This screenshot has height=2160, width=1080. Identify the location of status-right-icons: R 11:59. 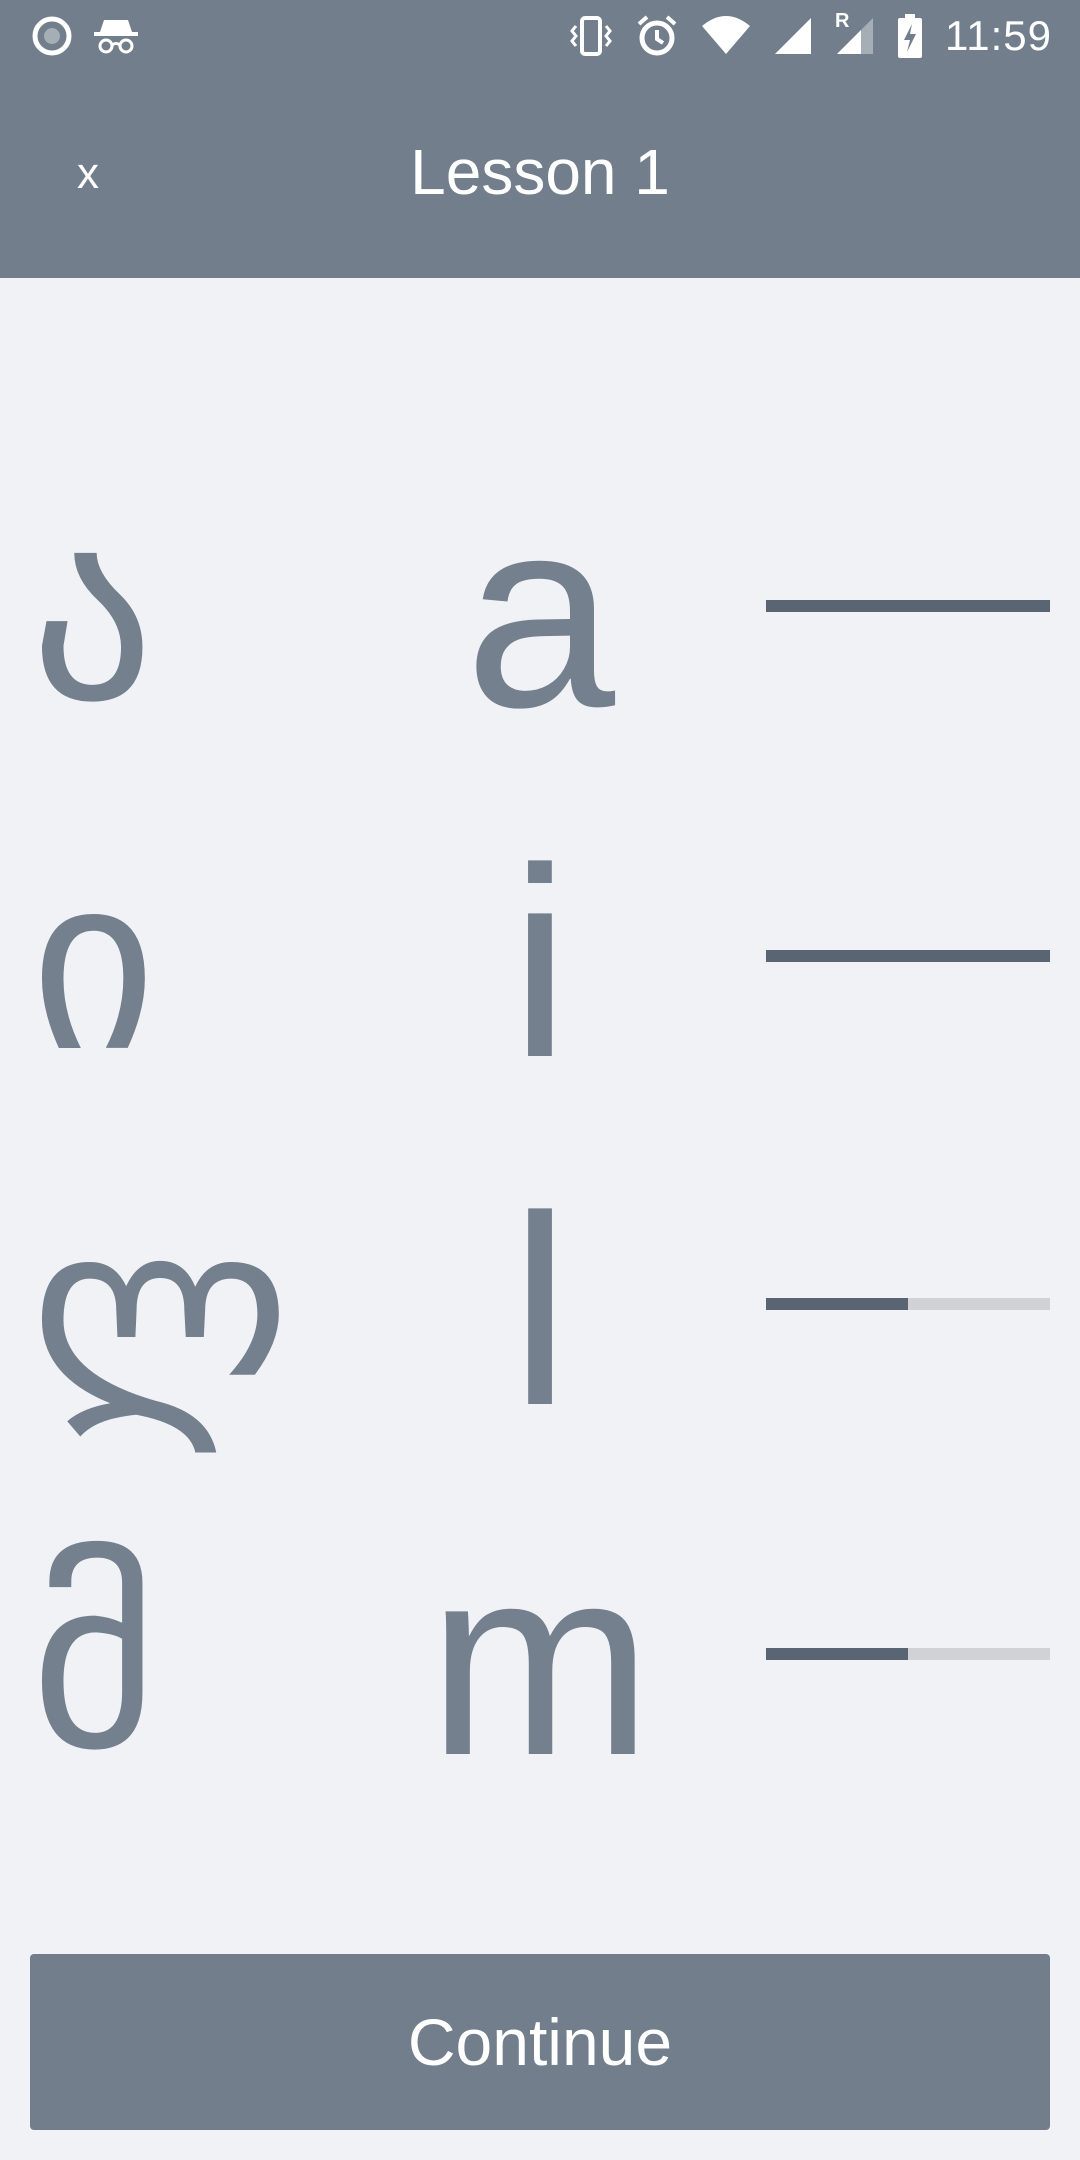
(810, 35).